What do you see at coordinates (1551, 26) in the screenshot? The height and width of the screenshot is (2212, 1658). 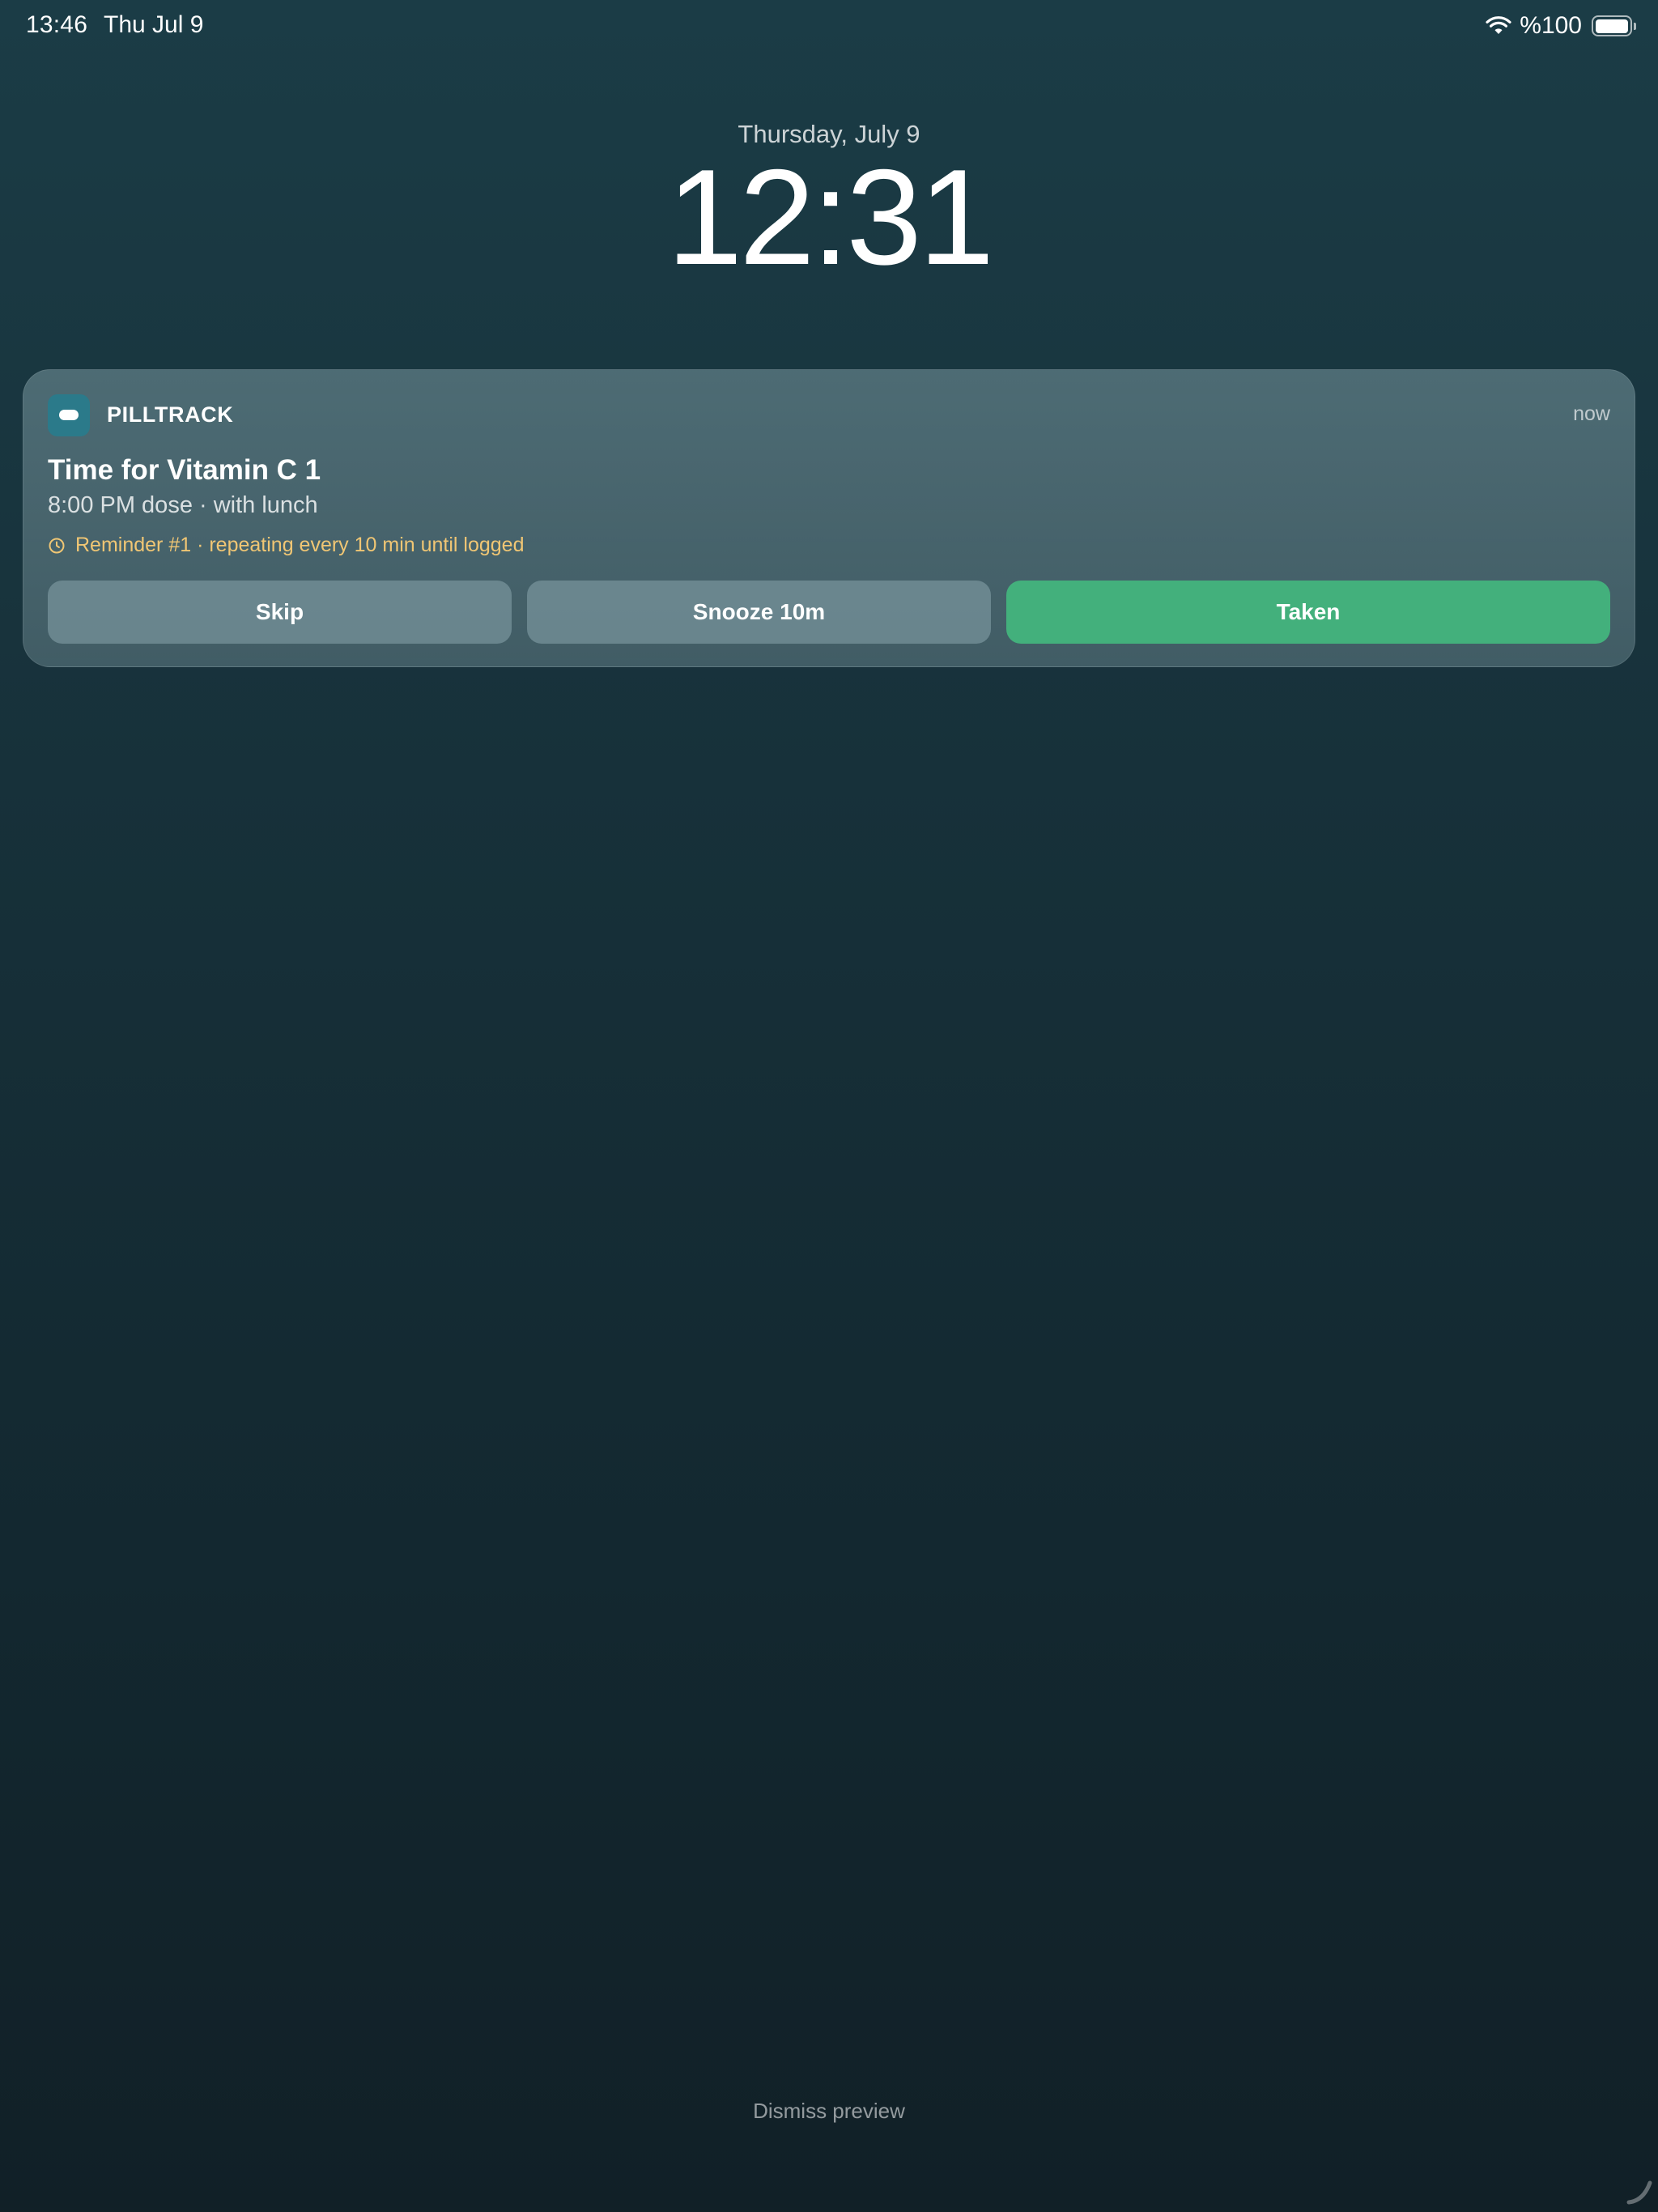 I see `battery-percentage: %100` at bounding box center [1551, 26].